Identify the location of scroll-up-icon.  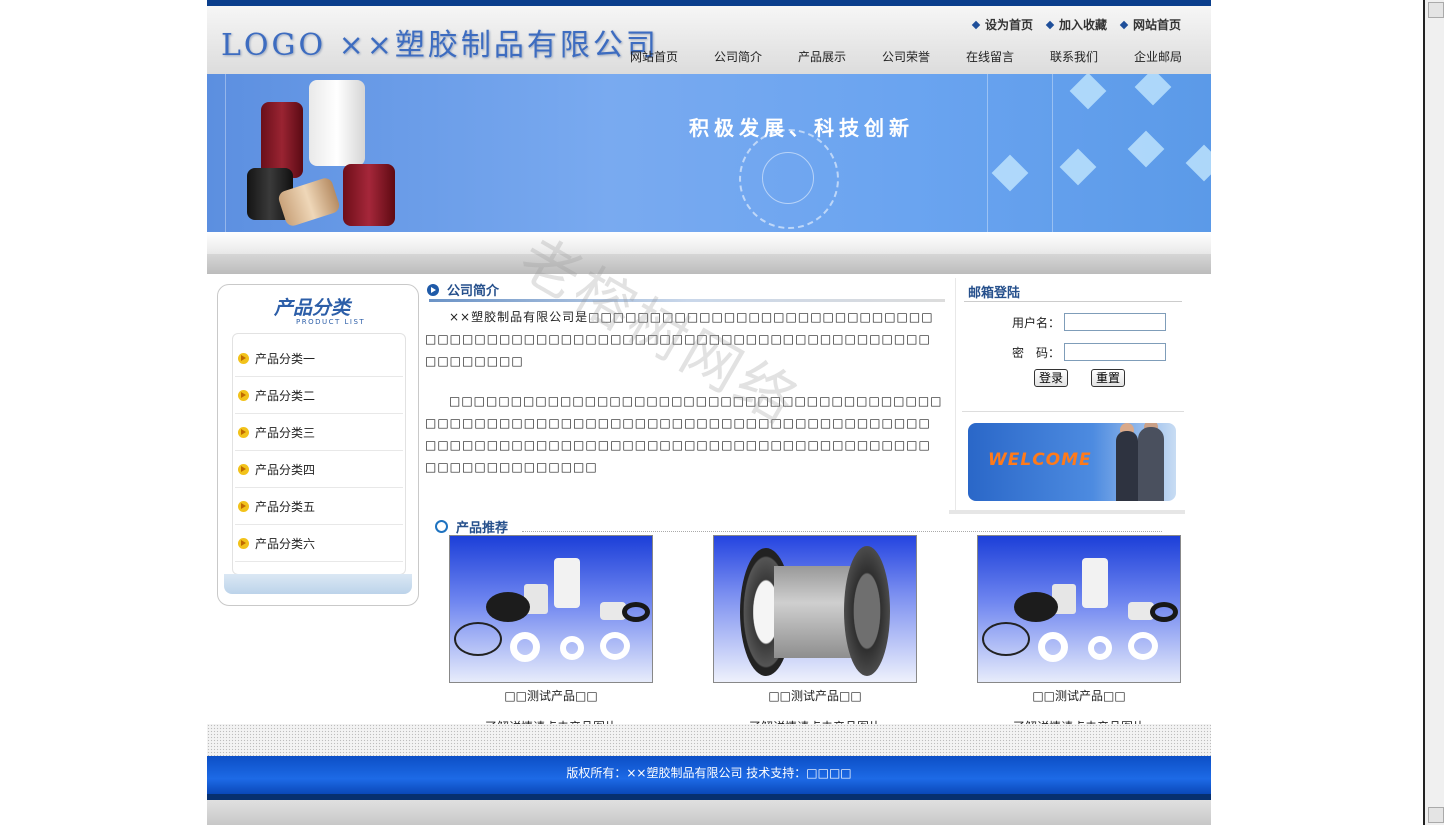
(1436, 10).